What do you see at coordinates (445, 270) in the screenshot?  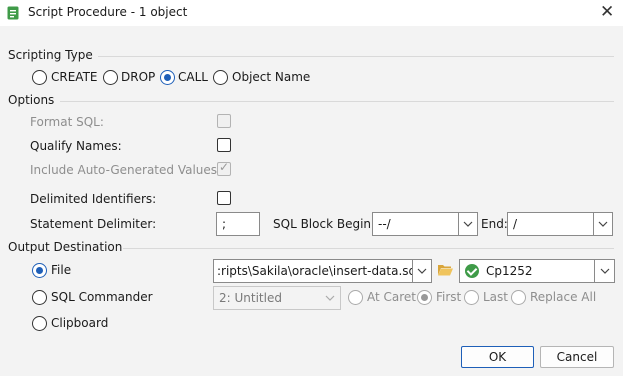 I see `folder-open-icon` at bounding box center [445, 270].